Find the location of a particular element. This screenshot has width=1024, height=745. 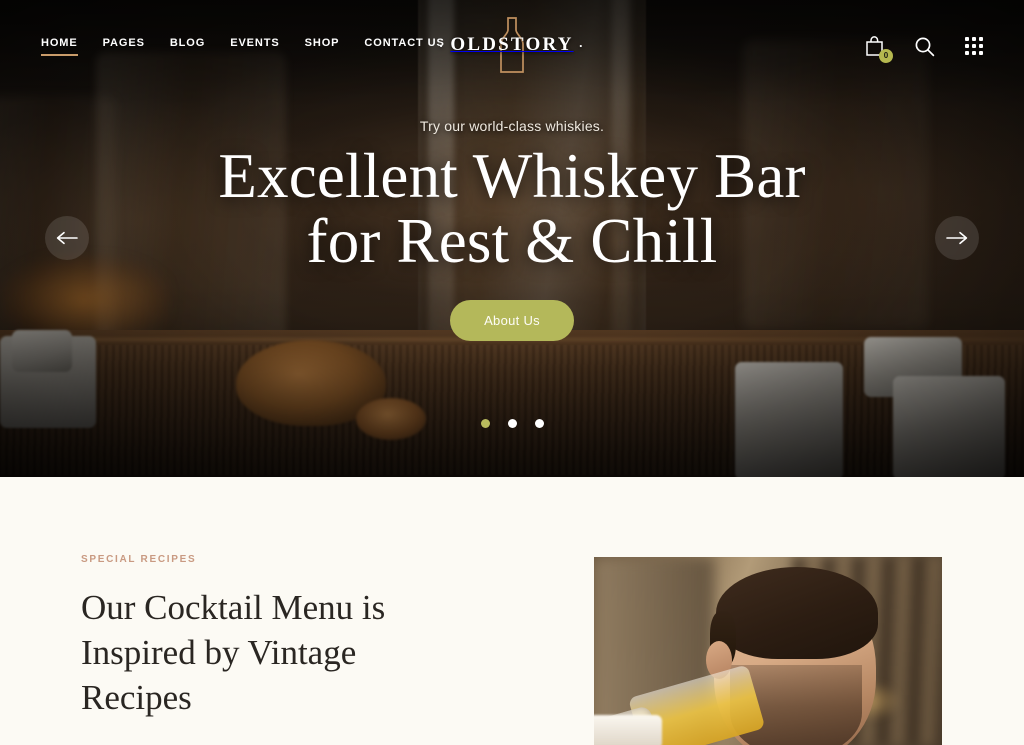

header-icon-group: 0 is located at coordinates (924, 46).